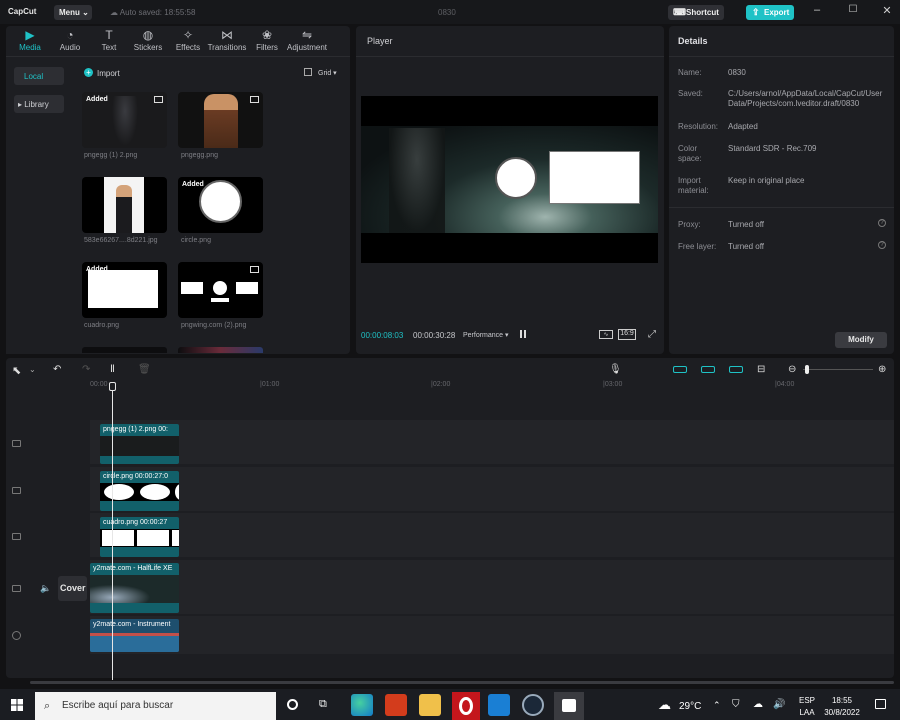 The image size is (900, 720). I want to click on tab-media: ▶ Media, so click(30, 42).